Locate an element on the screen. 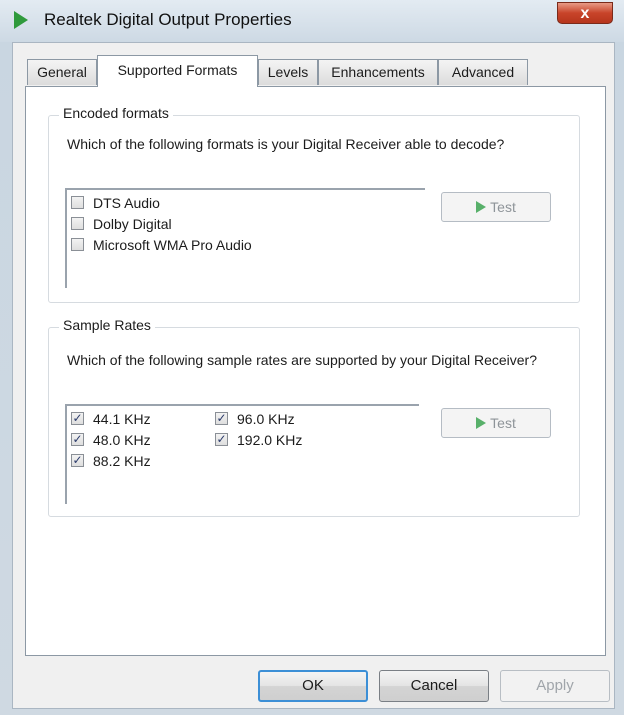 The image size is (624, 715). dts-audio-checkbox is located at coordinates (77, 202).